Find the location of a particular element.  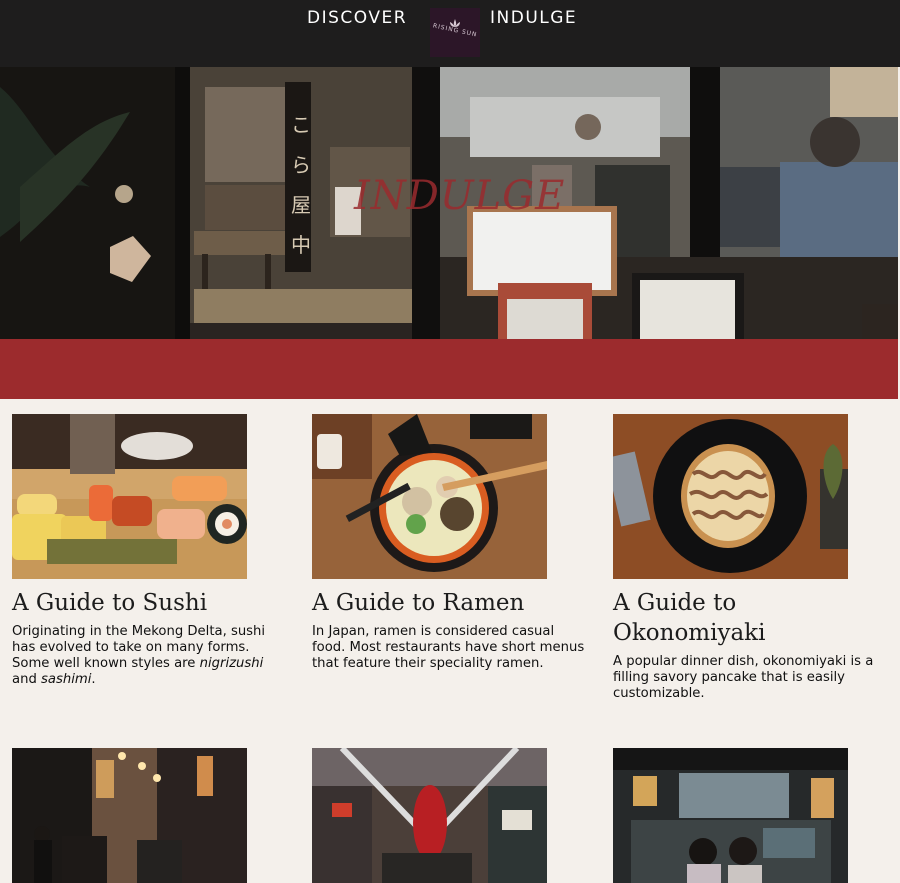

guide-title: A Guide to Okonomiyaki is located at coordinates (748, 618).